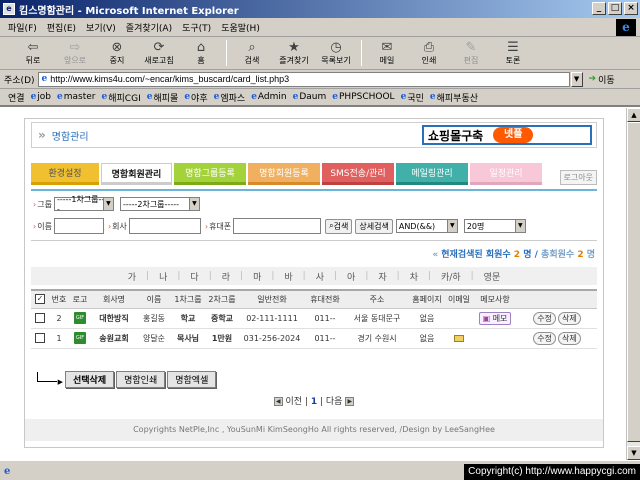 The image size is (640, 480). I want to click on search-button: ⌕ 검색, so click(252, 53).